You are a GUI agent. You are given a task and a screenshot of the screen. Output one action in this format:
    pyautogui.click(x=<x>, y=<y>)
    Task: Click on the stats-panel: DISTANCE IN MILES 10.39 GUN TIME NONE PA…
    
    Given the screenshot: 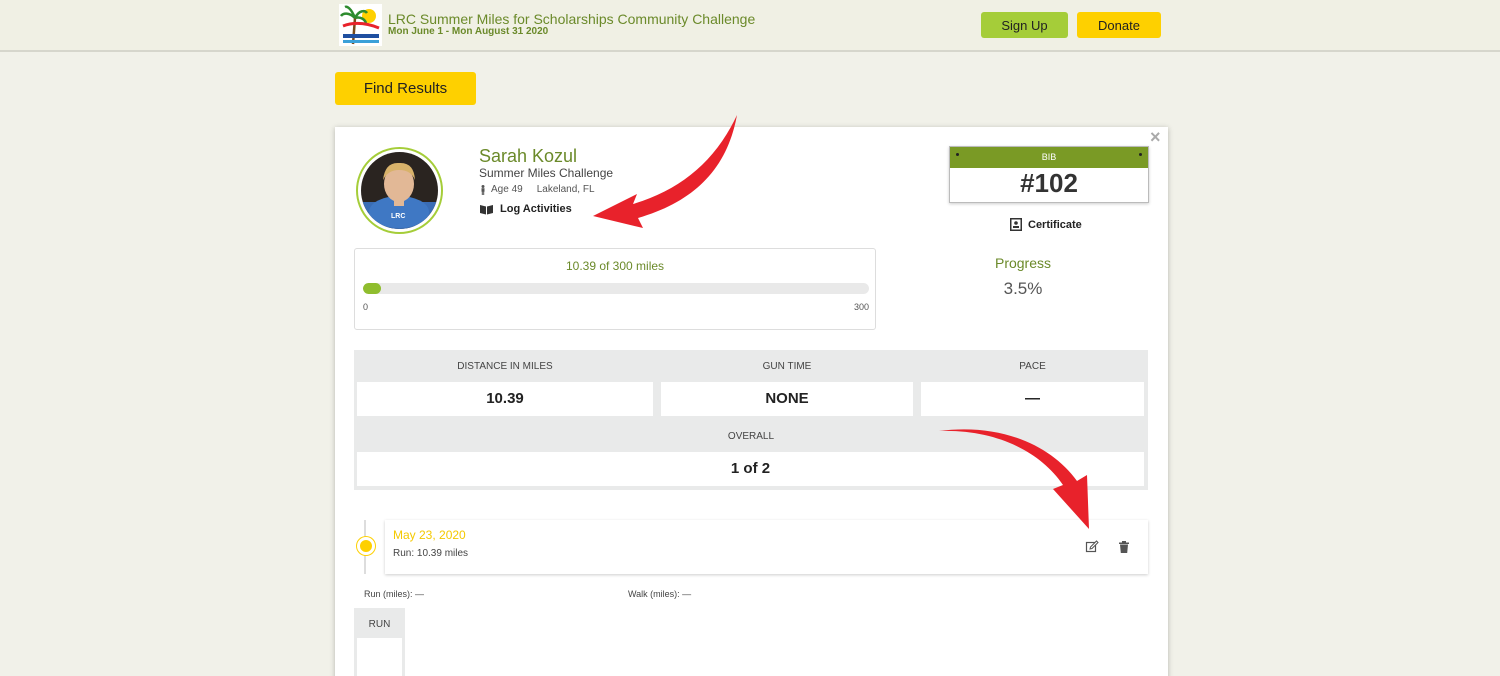 What is the action you would take?
    pyautogui.click(x=751, y=420)
    